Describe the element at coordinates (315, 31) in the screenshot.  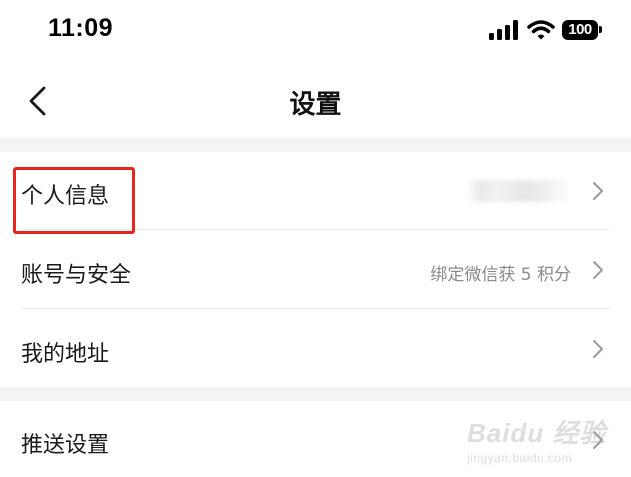
I see `status-bar: 11:09 100` at that location.